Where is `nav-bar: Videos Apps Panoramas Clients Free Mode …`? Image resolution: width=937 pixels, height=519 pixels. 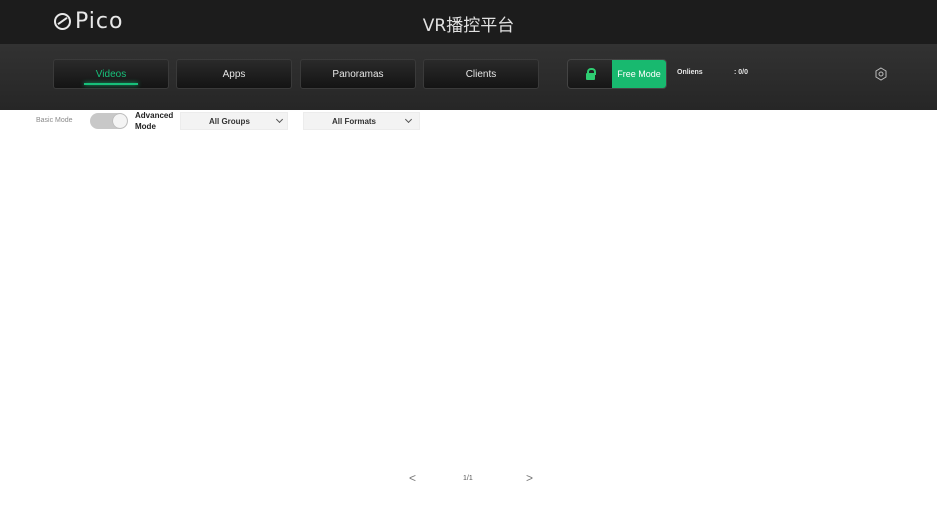 nav-bar: Videos Apps Panoramas Clients Free Mode … is located at coordinates (468, 77).